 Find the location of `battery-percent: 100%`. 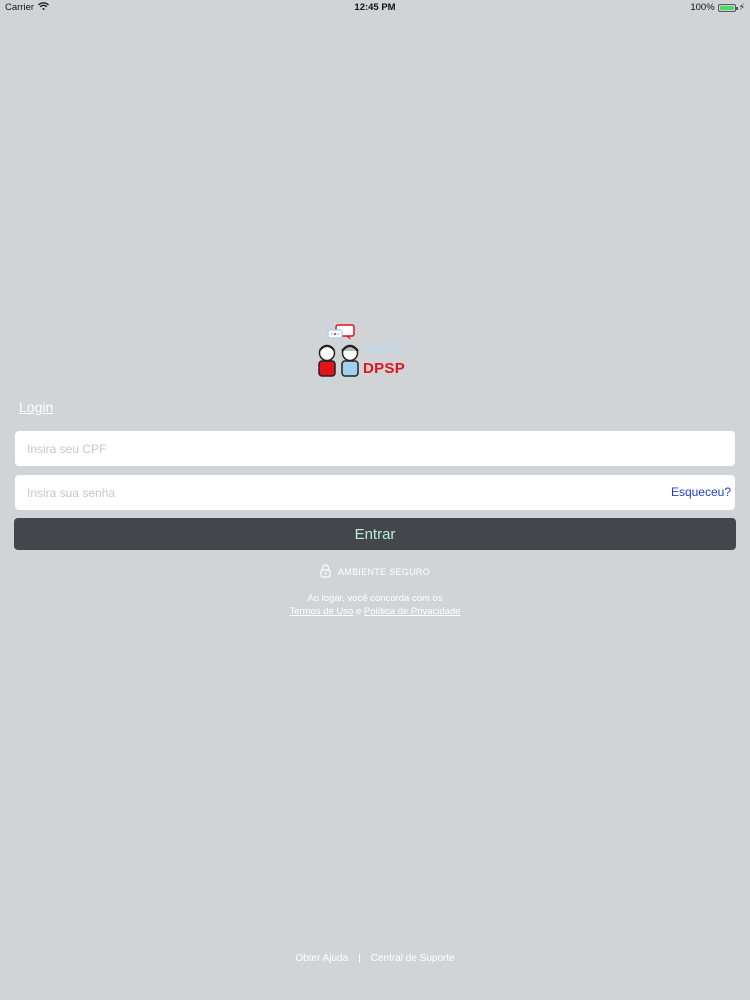

battery-percent: 100% is located at coordinates (702, 7).